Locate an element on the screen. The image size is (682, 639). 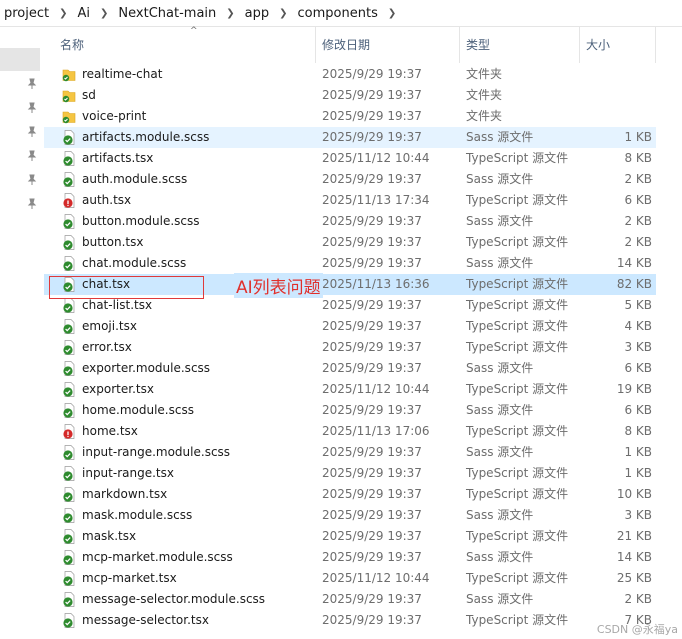
file-date: 2025/11/13 16:36 is located at coordinates (376, 284).